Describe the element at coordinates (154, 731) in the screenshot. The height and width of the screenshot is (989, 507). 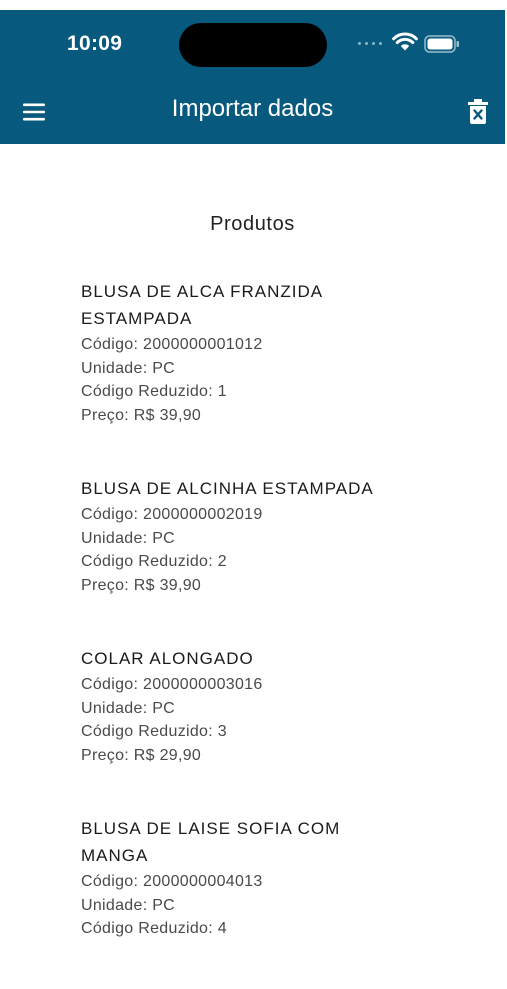
I see `product-short-code: Código Reduzido: 3` at that location.